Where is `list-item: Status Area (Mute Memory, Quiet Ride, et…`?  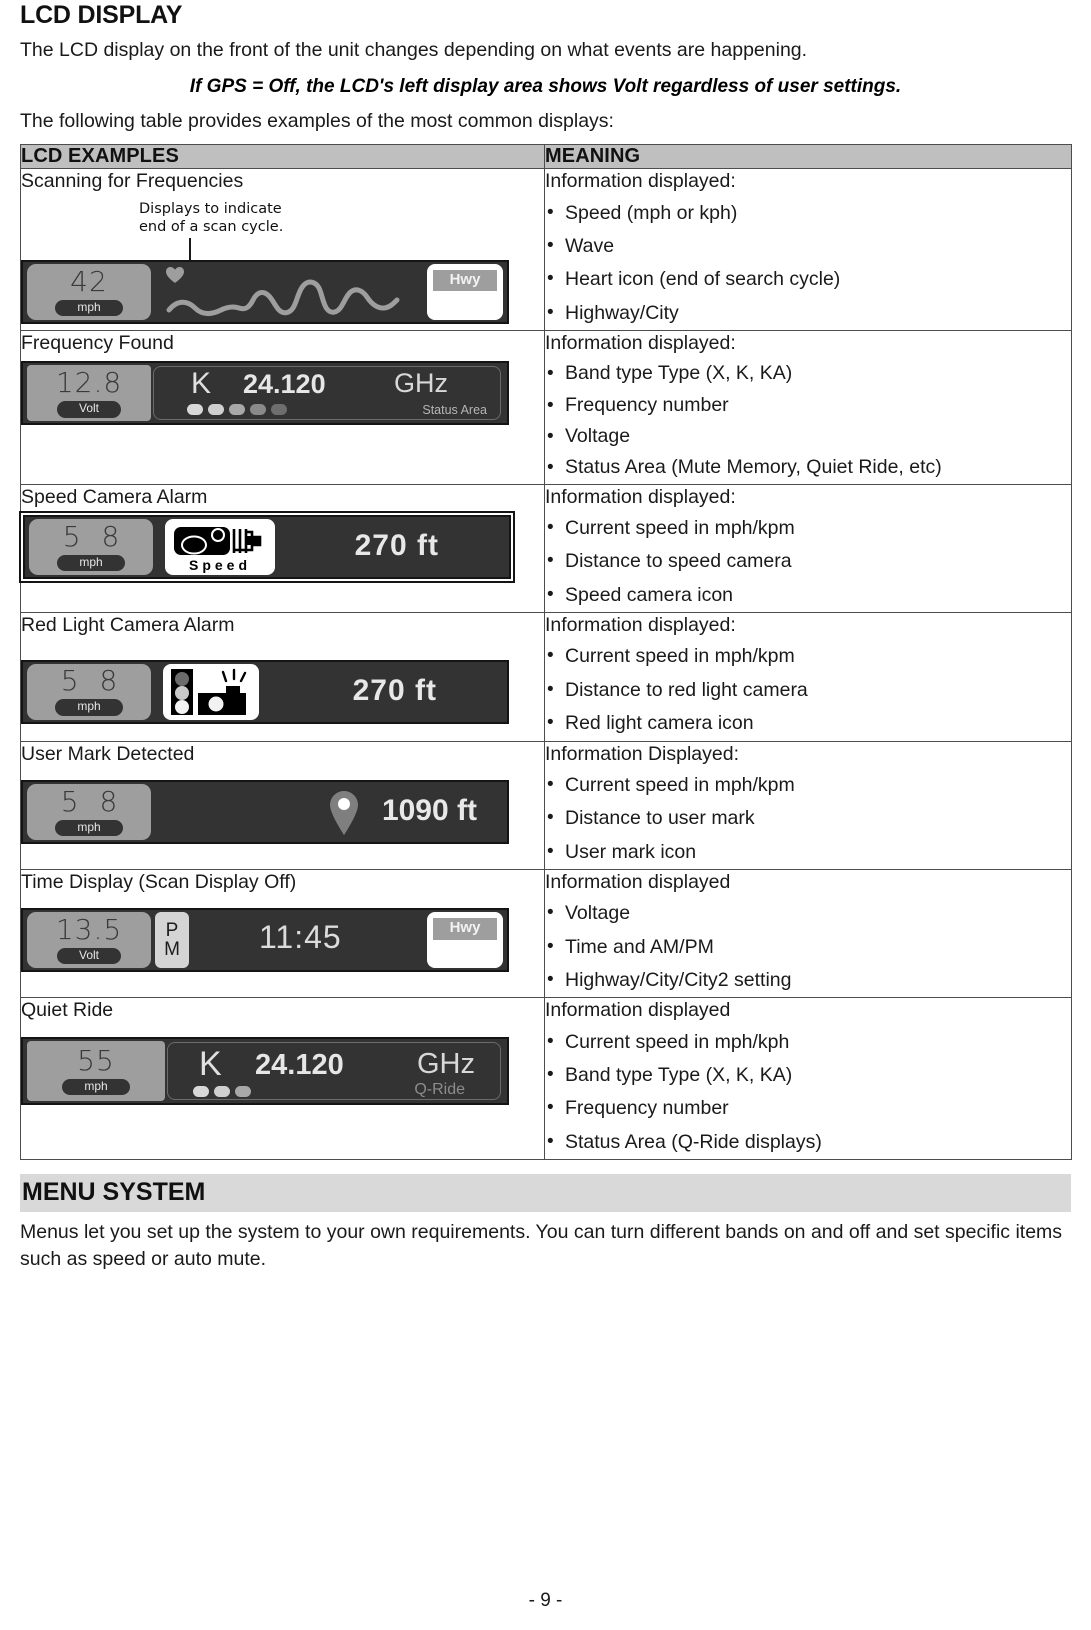 list-item: Status Area (Mute Memory, Quiet Ride, et… is located at coordinates (808, 467).